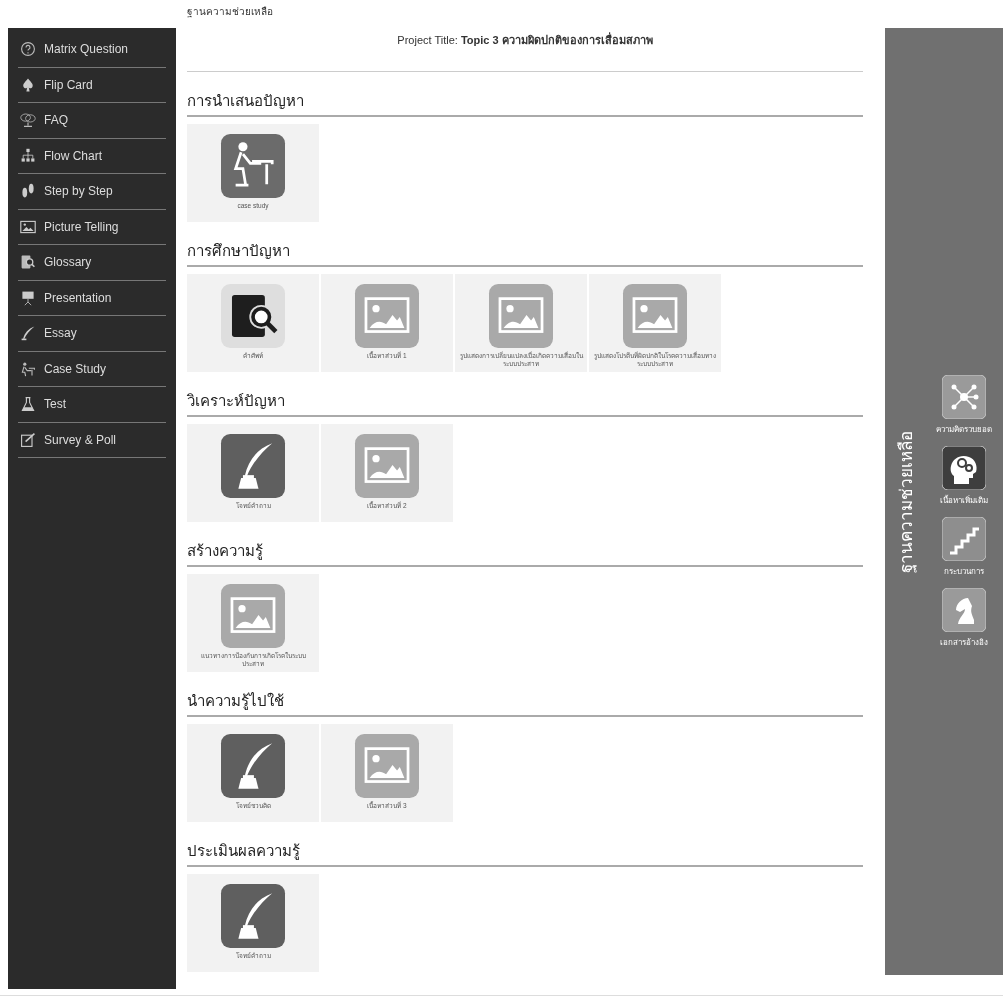  Describe the element at coordinates (525, 103) in the screenshot. I see `section-heading: การนำเสนอปัญหา` at that location.